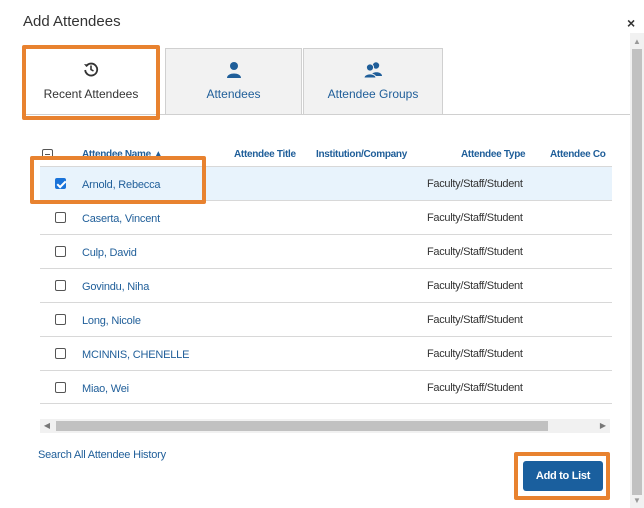 Image resolution: width=644 pixels, height=508 pixels. Describe the element at coordinates (233, 81) in the screenshot. I see `tab-attendees: Attendees` at that location.